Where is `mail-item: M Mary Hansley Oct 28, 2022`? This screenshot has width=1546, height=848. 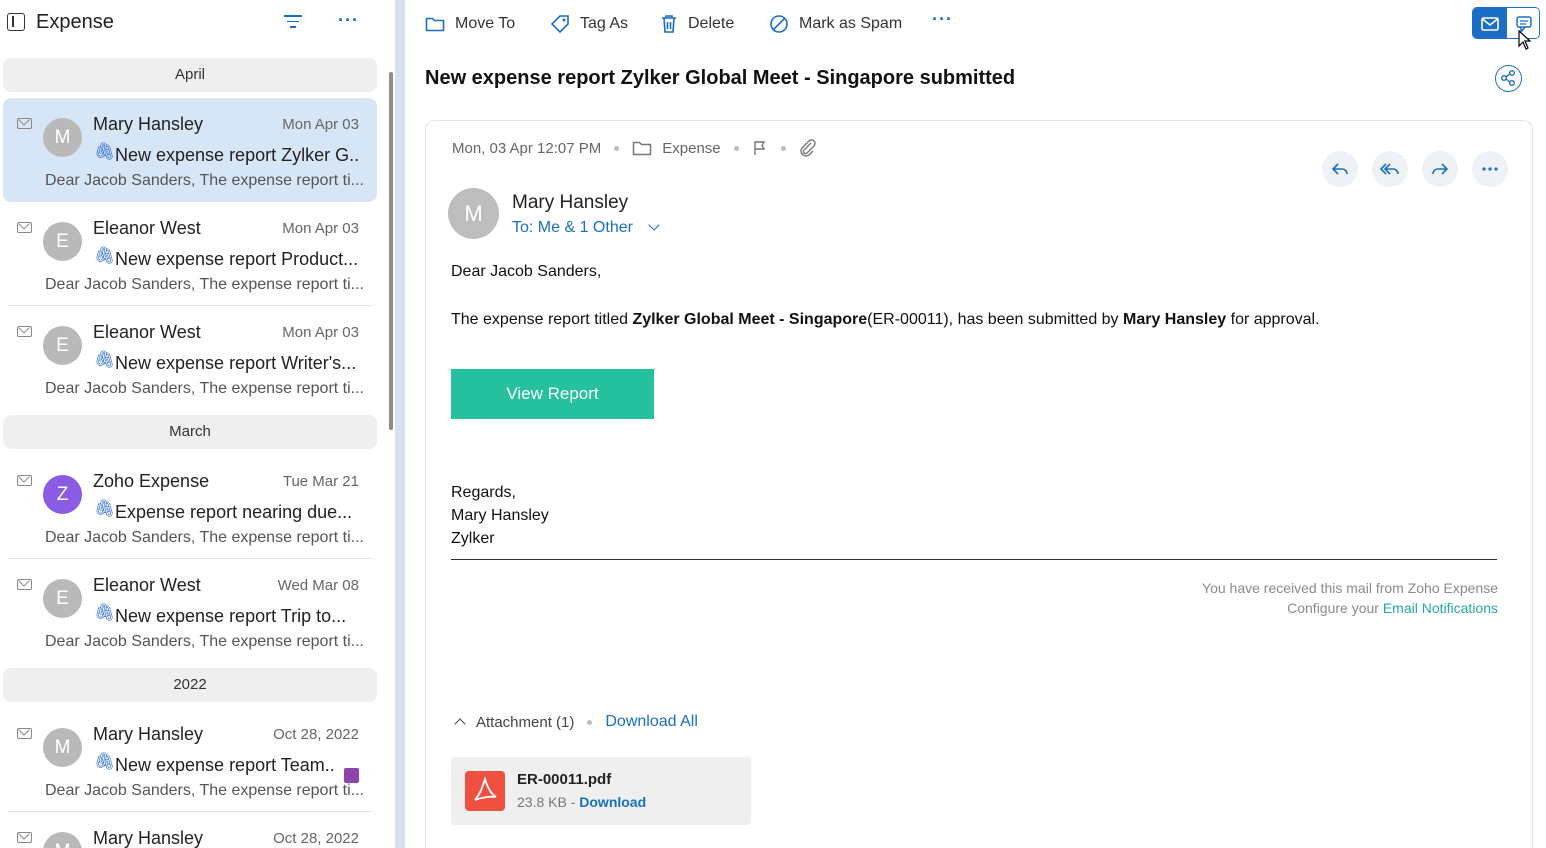
mail-item: M Mary Hansley Oct 28, 2022 is located at coordinates (190, 830).